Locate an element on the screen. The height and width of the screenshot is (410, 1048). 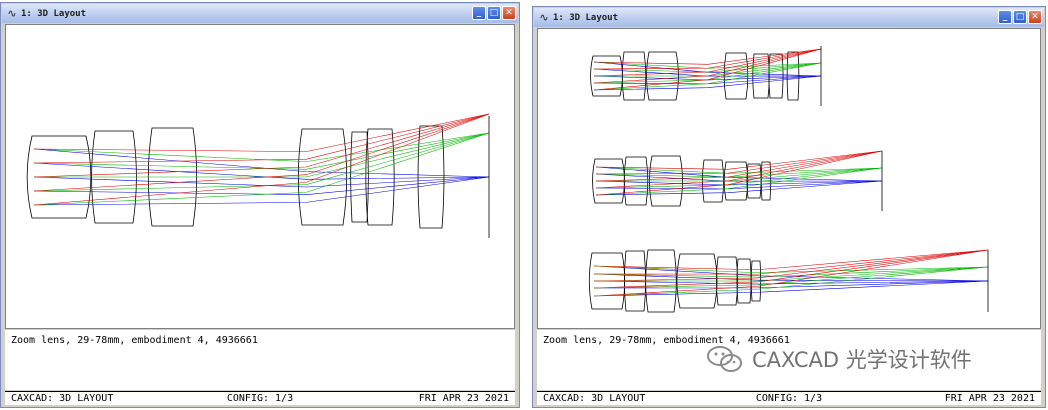
lens-layout-drawing is located at coordinates (258, 175).